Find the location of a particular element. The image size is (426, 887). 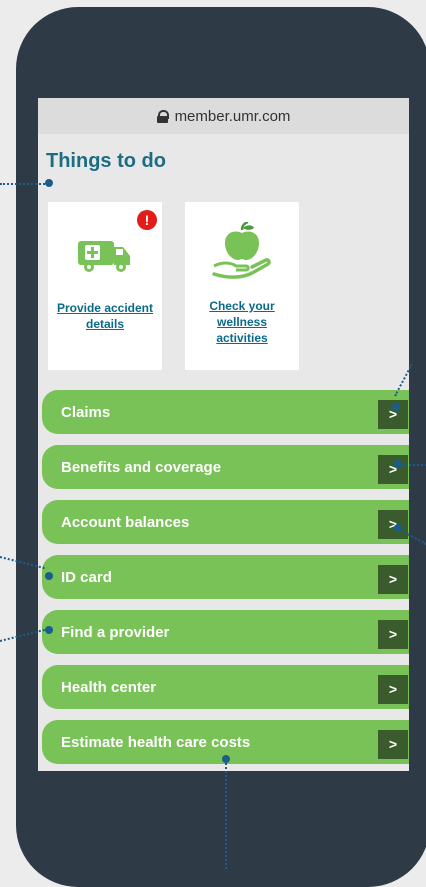

alert-icon: ! is located at coordinates (147, 220).